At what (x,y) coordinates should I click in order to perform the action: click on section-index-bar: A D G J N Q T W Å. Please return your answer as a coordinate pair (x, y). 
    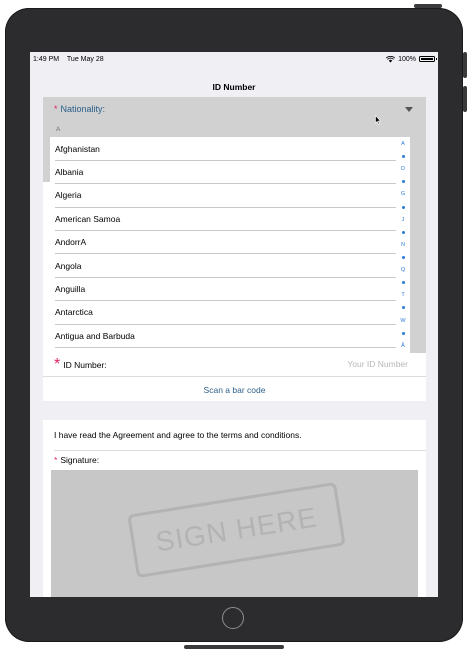
    Looking at the image, I should click on (403, 245).